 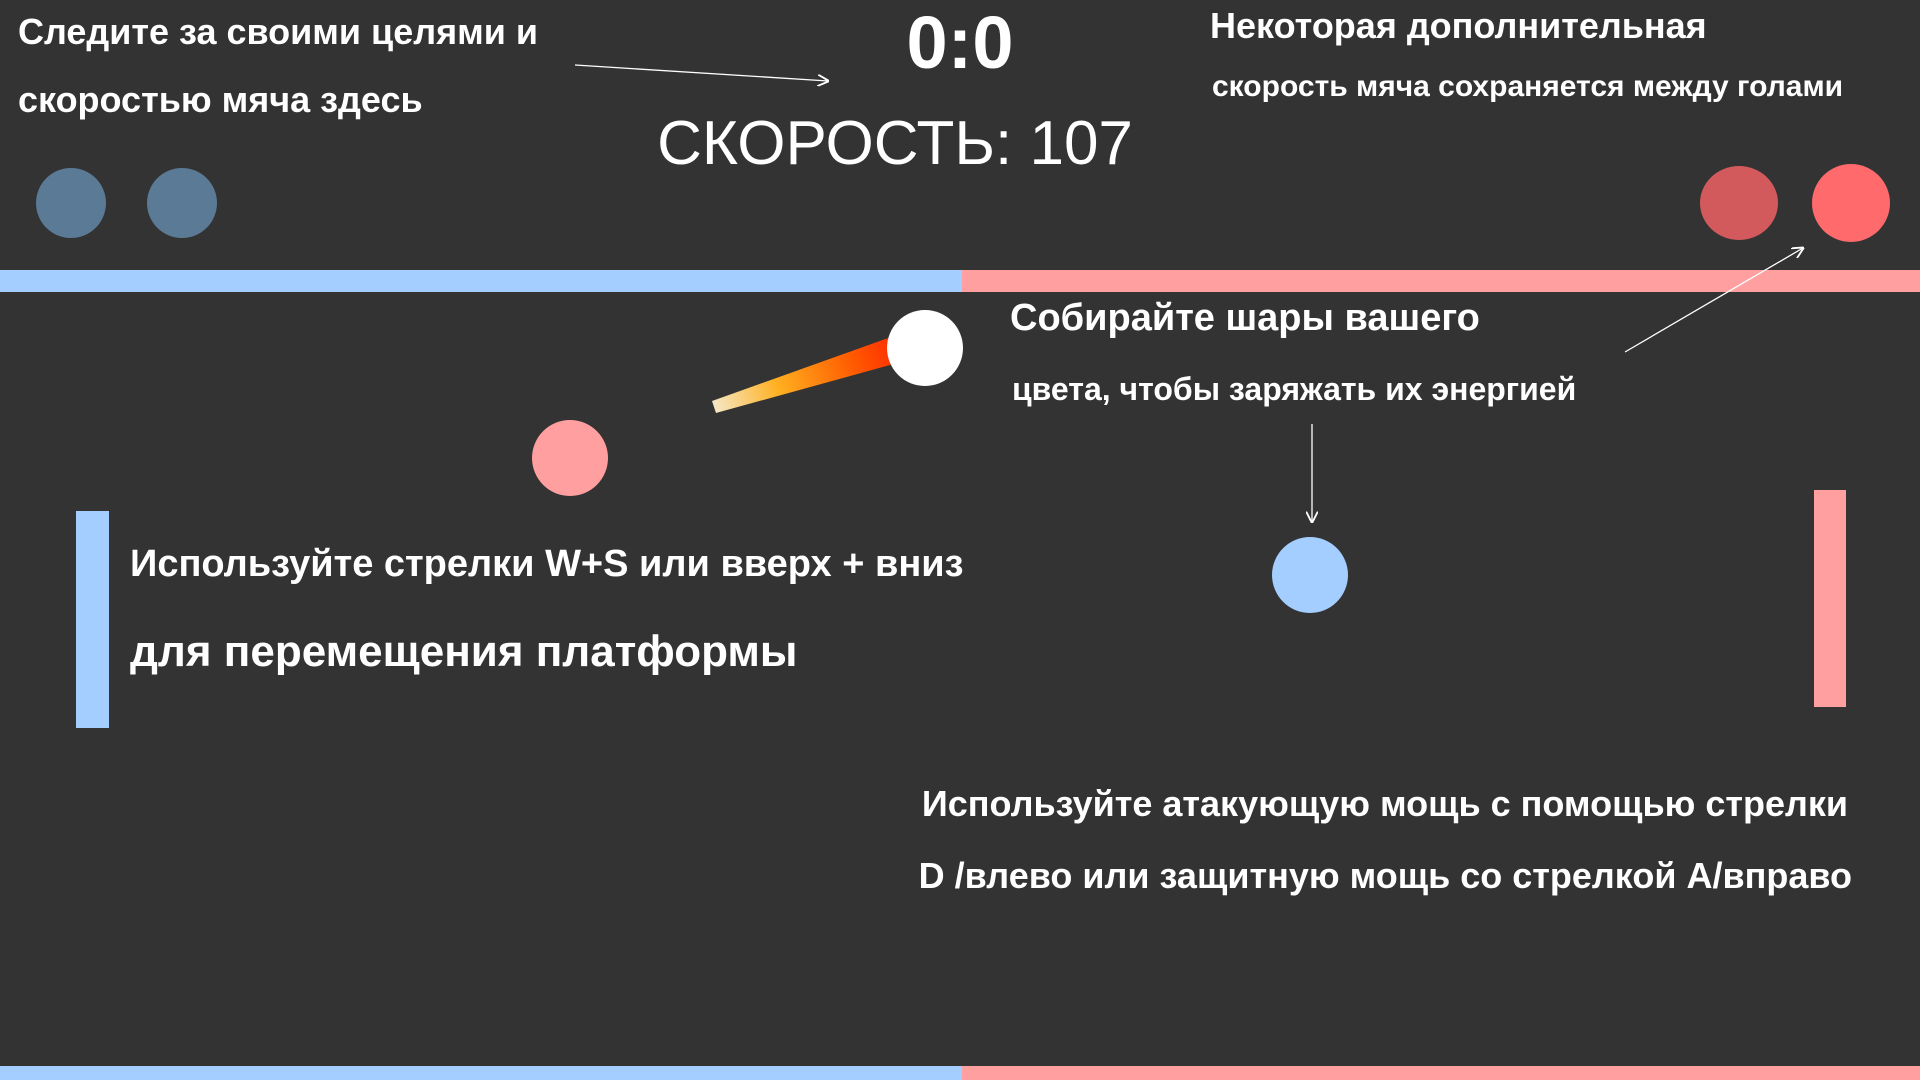 What do you see at coordinates (220, 99) in the screenshot?
I see `tip-track-goals-line2: скоростью мяча здесь` at bounding box center [220, 99].